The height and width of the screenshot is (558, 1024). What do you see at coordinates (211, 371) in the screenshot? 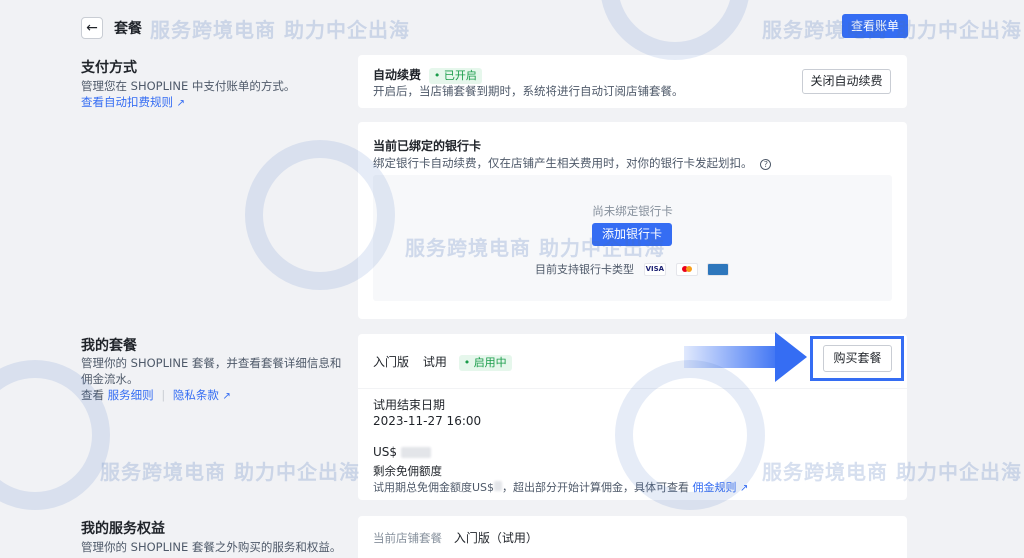
I see `plan-desc-text: 管理你的 SHOPLINE 套餐，并查看套餐详细信息和佣金流水。` at bounding box center [211, 371].